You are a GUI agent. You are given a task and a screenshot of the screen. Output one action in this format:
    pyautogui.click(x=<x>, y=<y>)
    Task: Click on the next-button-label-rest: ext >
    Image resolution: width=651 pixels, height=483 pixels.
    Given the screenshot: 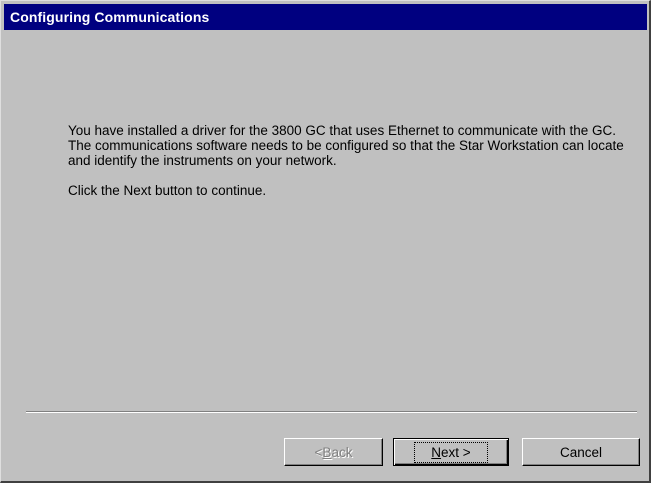 What is the action you would take?
    pyautogui.click(x=456, y=452)
    